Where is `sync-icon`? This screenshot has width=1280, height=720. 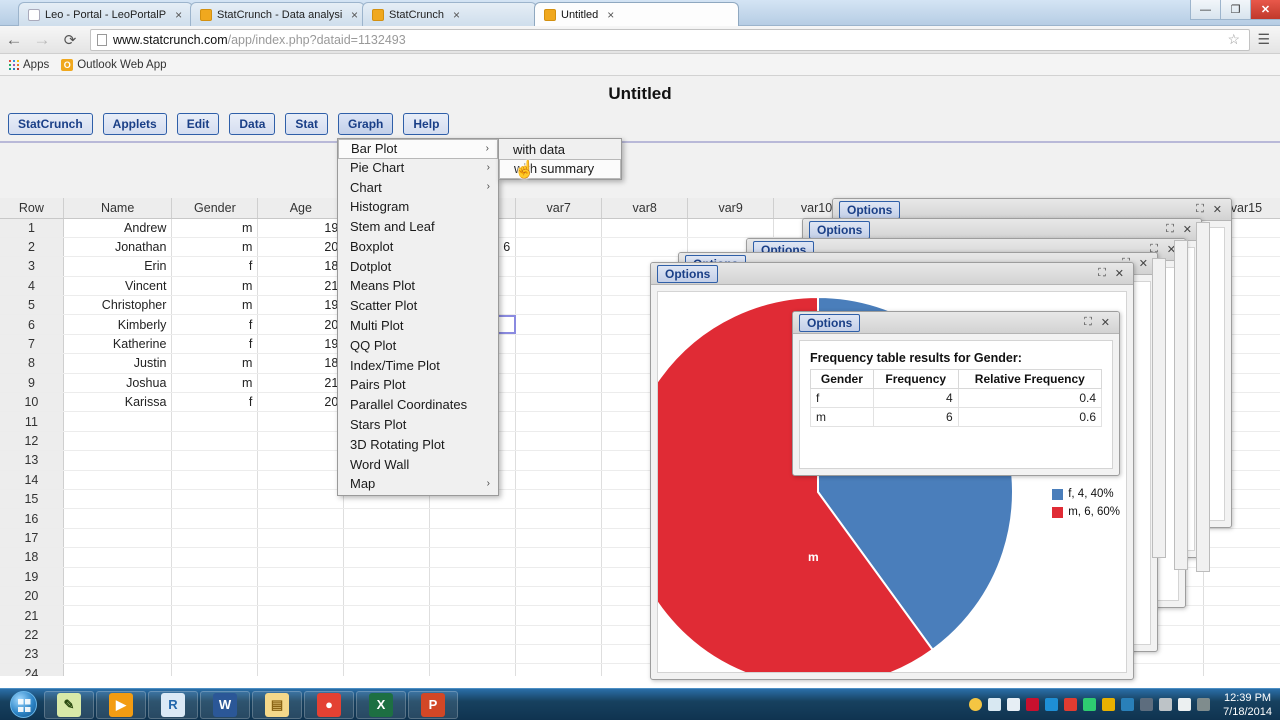
sync-icon is located at coordinates (995, 704).